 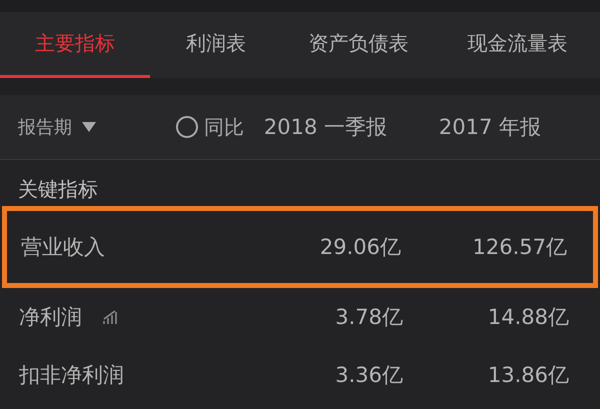 I want to click on caret-icon, so click(x=89, y=127).